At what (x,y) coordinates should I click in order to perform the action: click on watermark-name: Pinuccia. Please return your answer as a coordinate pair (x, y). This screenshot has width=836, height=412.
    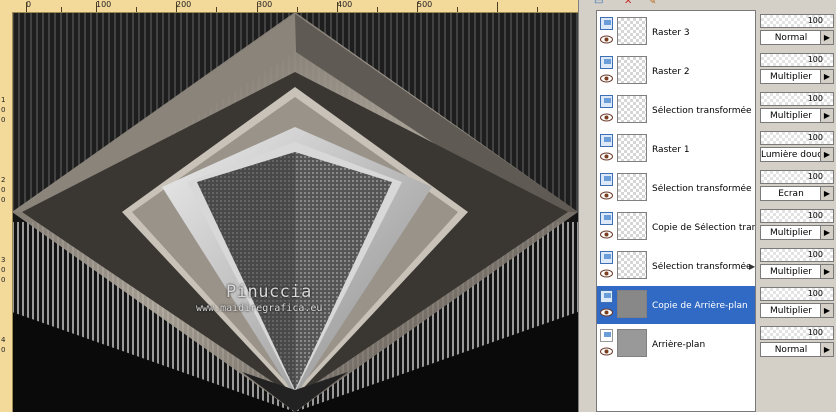
    Looking at the image, I should click on (269, 292).